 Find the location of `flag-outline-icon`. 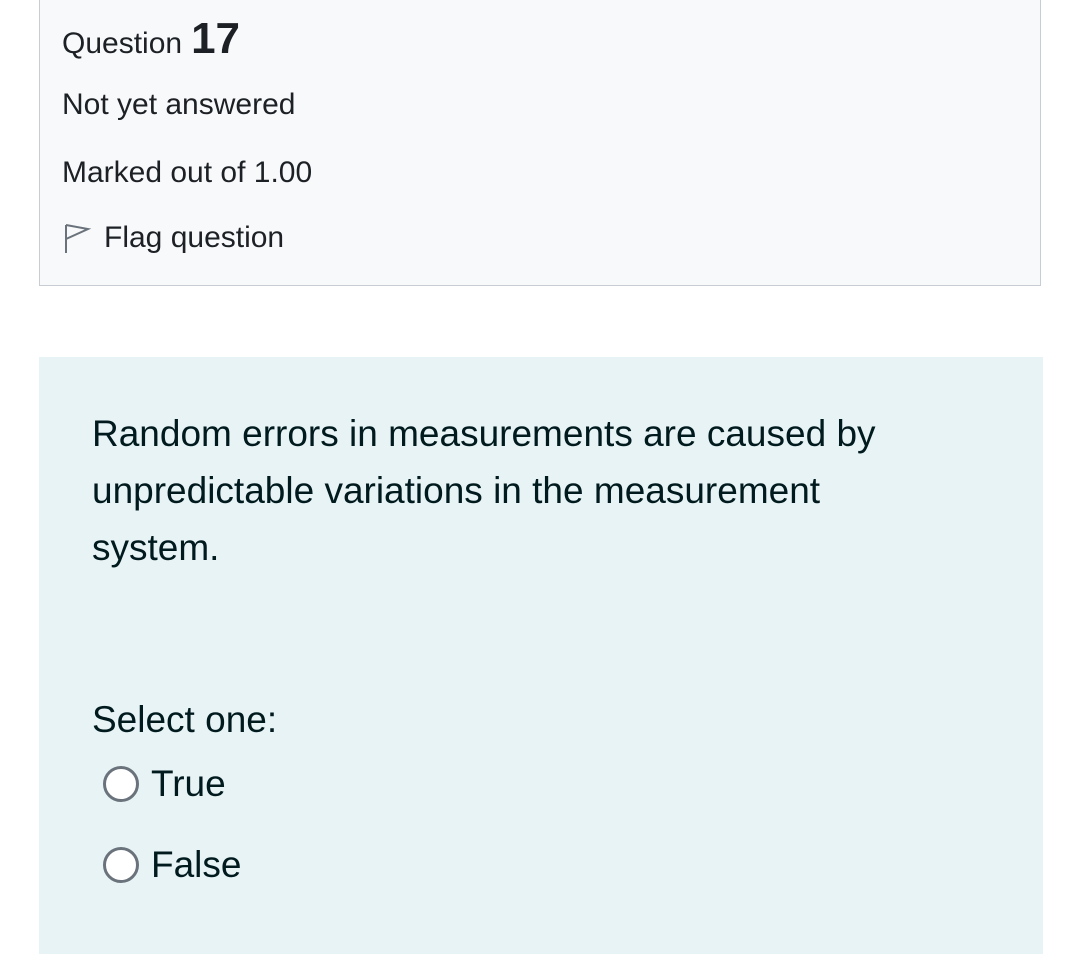

flag-outline-icon is located at coordinates (77, 238).